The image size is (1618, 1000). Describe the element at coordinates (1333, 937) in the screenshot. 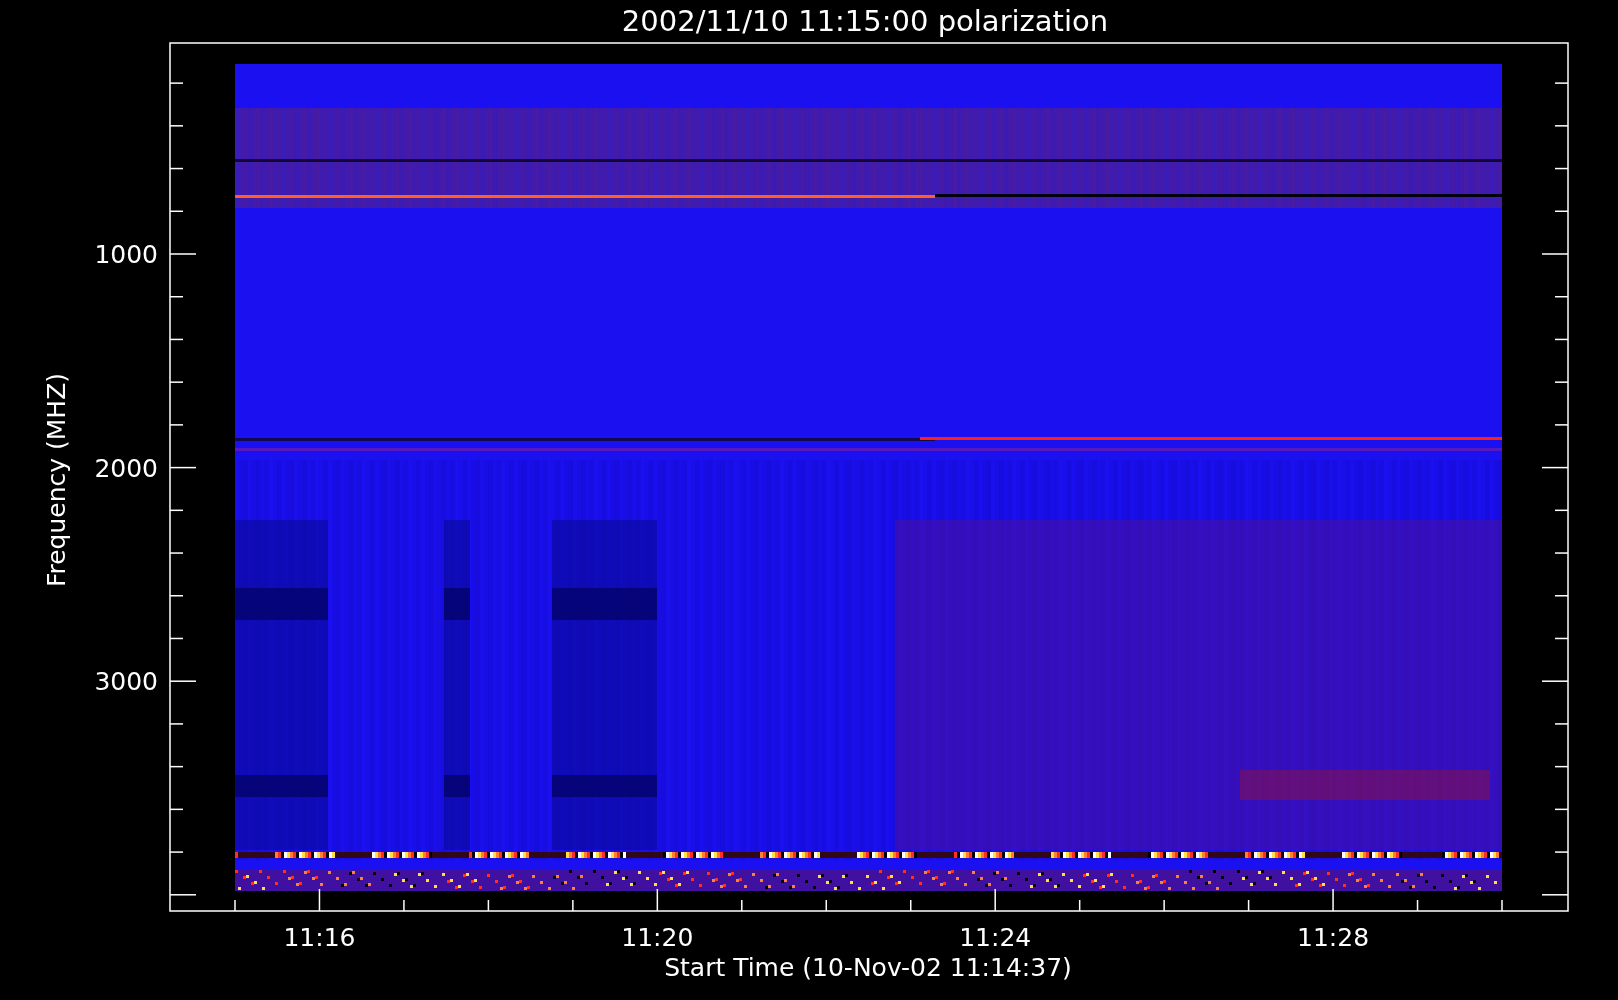

I see `x-tick-label: 11:28` at that location.